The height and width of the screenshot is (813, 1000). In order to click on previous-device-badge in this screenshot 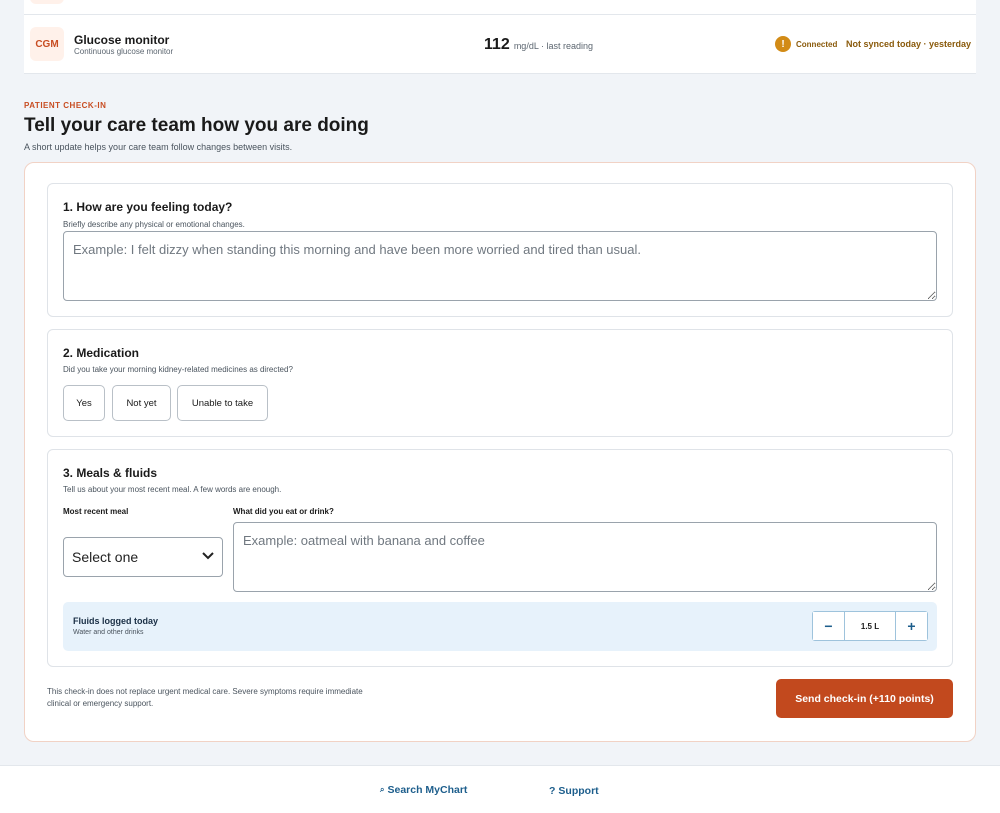, I will do `click(47, 2)`.